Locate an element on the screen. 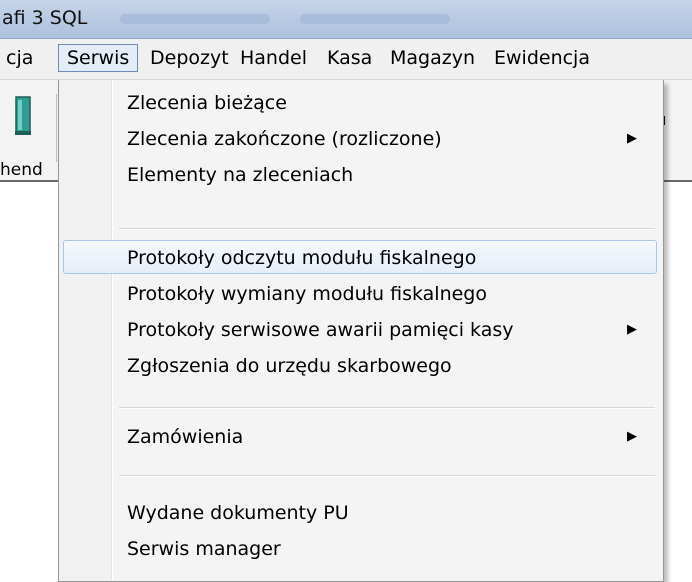 The width and height of the screenshot is (692, 582). menu-entry-label: Protokoły odczytu modułu fiskalnego is located at coordinates (302, 258).